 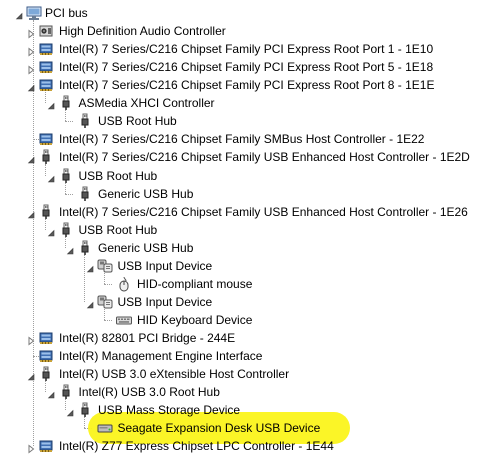 What do you see at coordinates (142, 31) in the screenshot?
I see `tree-node-label: High Definition Audio Controller` at bounding box center [142, 31].